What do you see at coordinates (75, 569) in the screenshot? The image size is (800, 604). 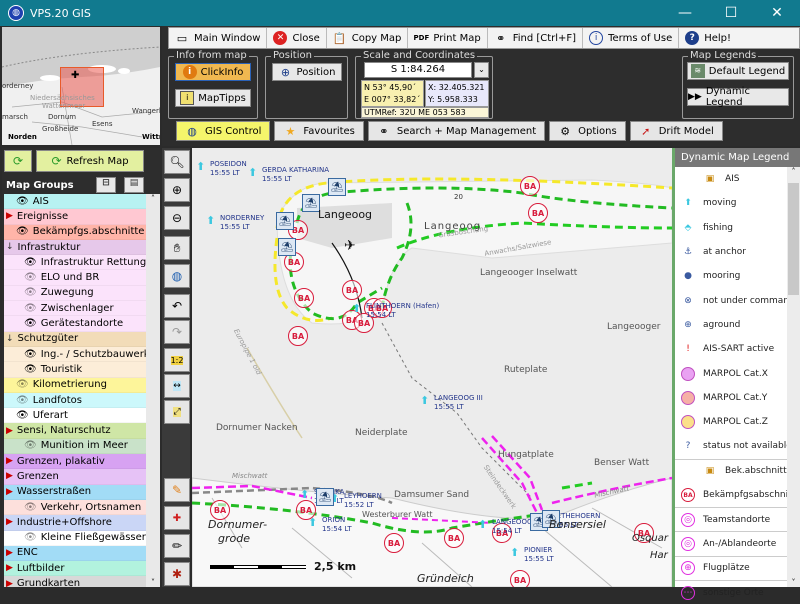 I see `map-group-item: ▶ Luftbilder` at bounding box center [75, 569].